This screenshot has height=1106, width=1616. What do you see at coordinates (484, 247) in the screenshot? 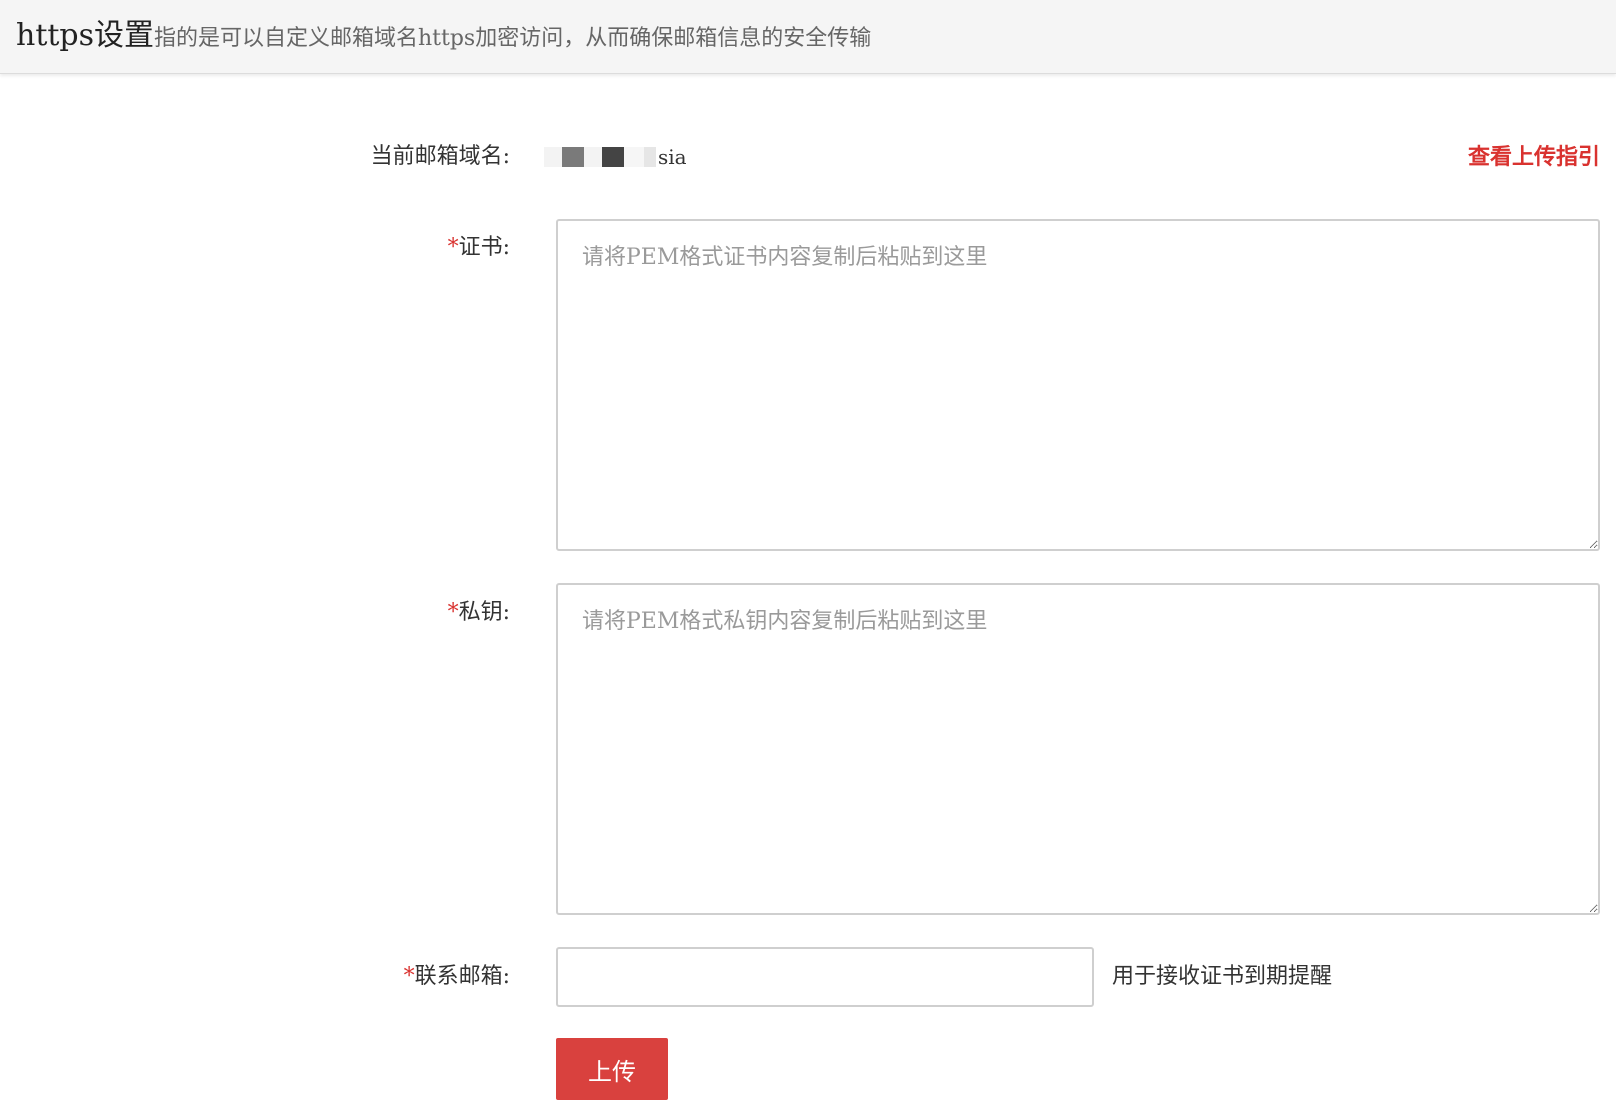
I see `cert-label-text: 证书:` at bounding box center [484, 247].